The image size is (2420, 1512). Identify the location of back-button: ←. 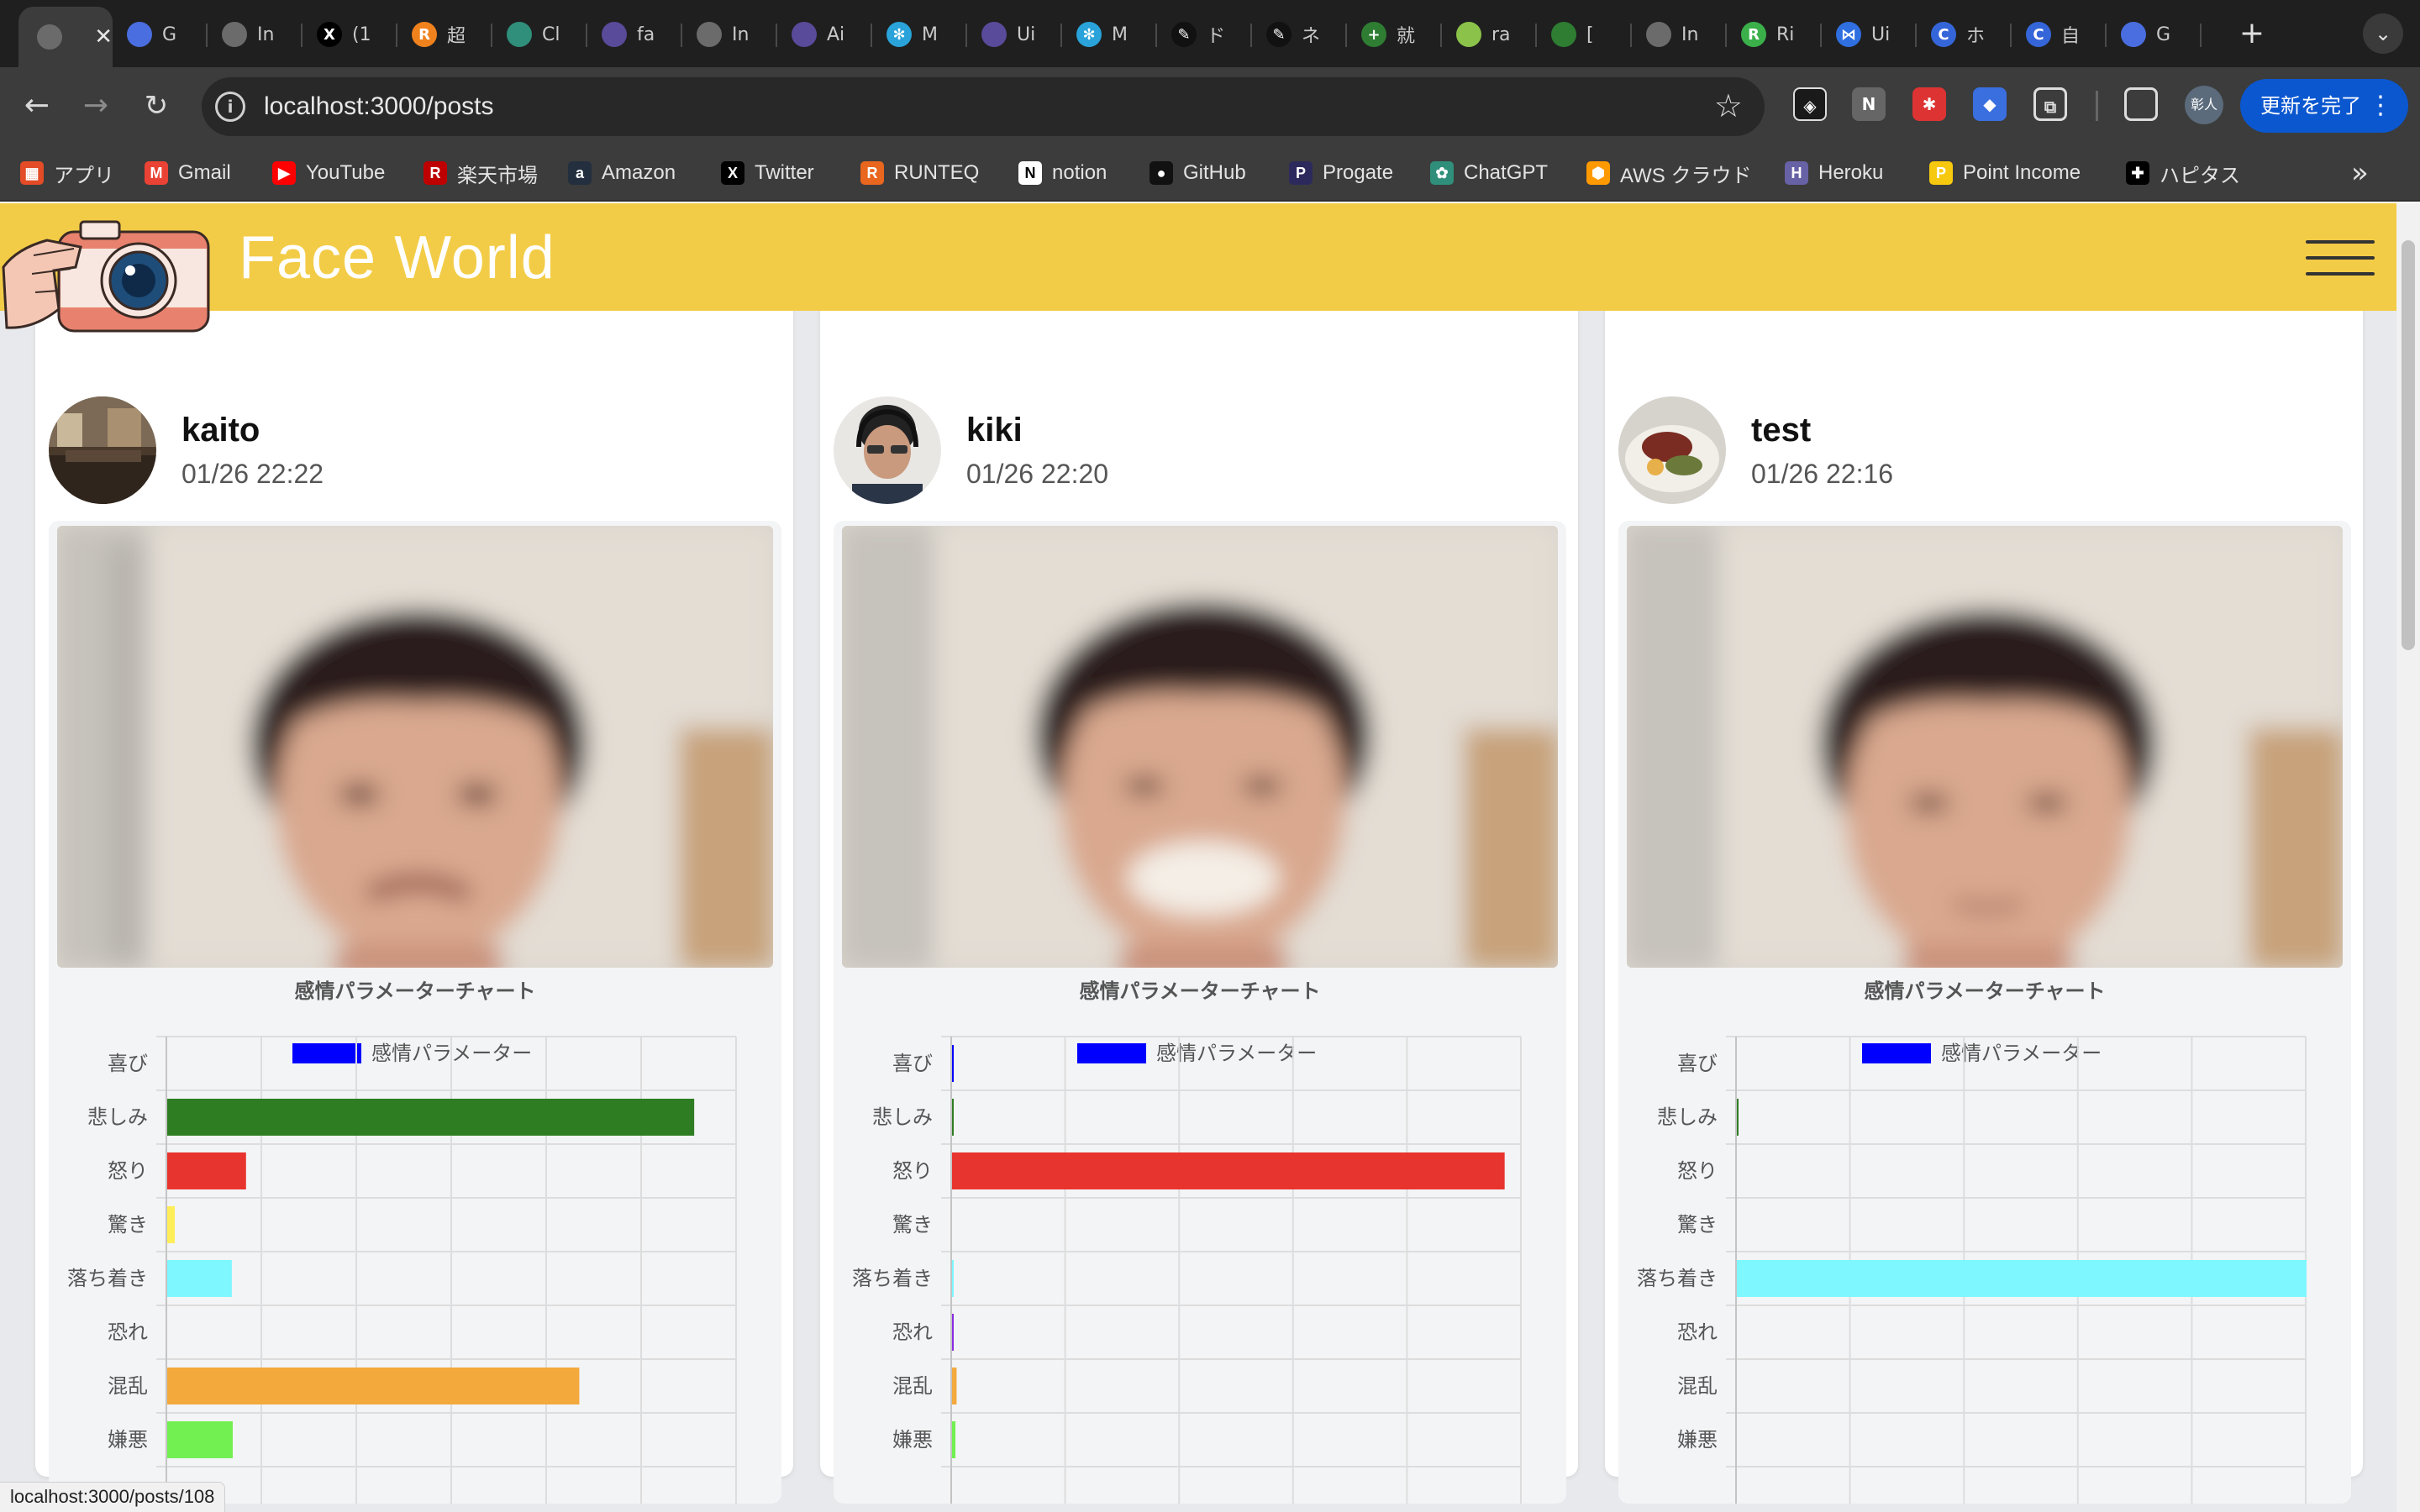
(37, 106).